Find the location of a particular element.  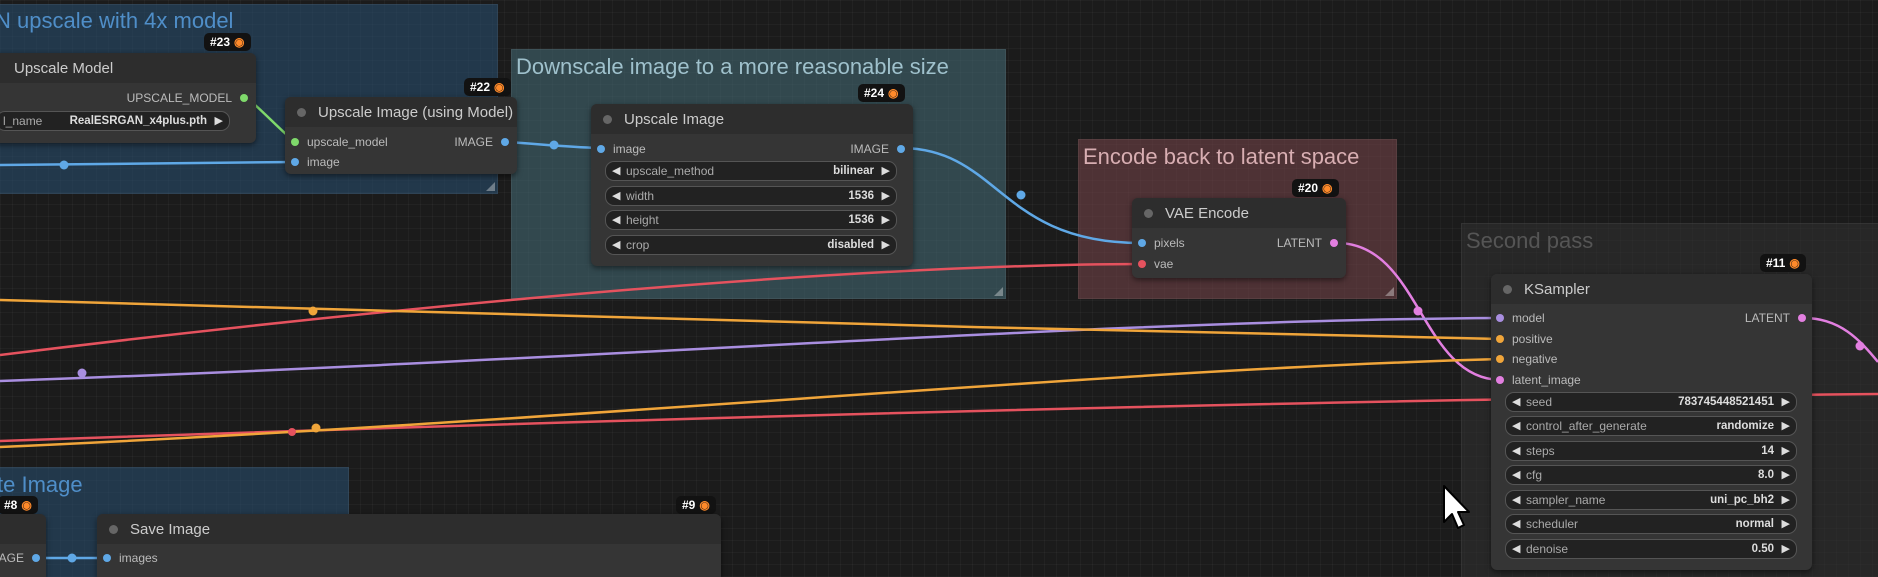

node-id-badge: #20 ◉ is located at coordinates (1315, 188).